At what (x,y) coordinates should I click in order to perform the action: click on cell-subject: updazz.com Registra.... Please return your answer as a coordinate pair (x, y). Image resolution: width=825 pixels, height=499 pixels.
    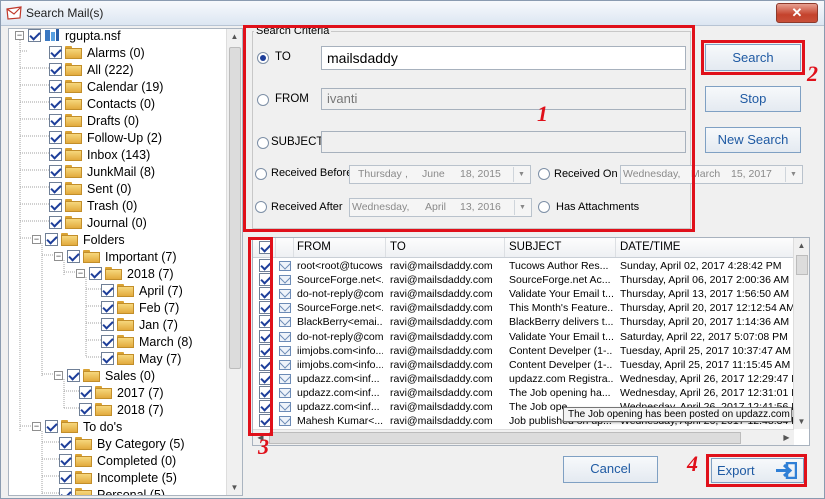
    Looking at the image, I should click on (561, 378).